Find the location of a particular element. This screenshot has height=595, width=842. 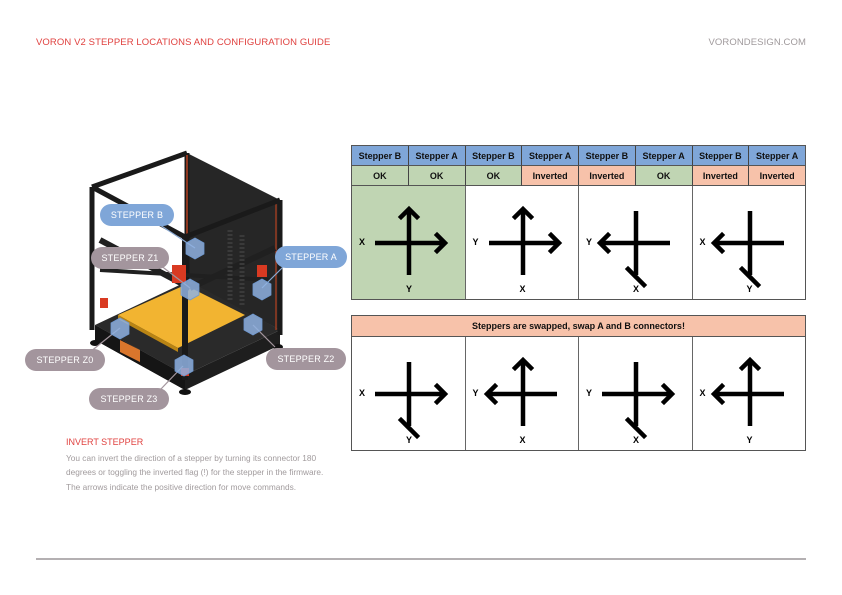

swapped-diagram-row: XY YX YX XY is located at coordinates (578, 393).